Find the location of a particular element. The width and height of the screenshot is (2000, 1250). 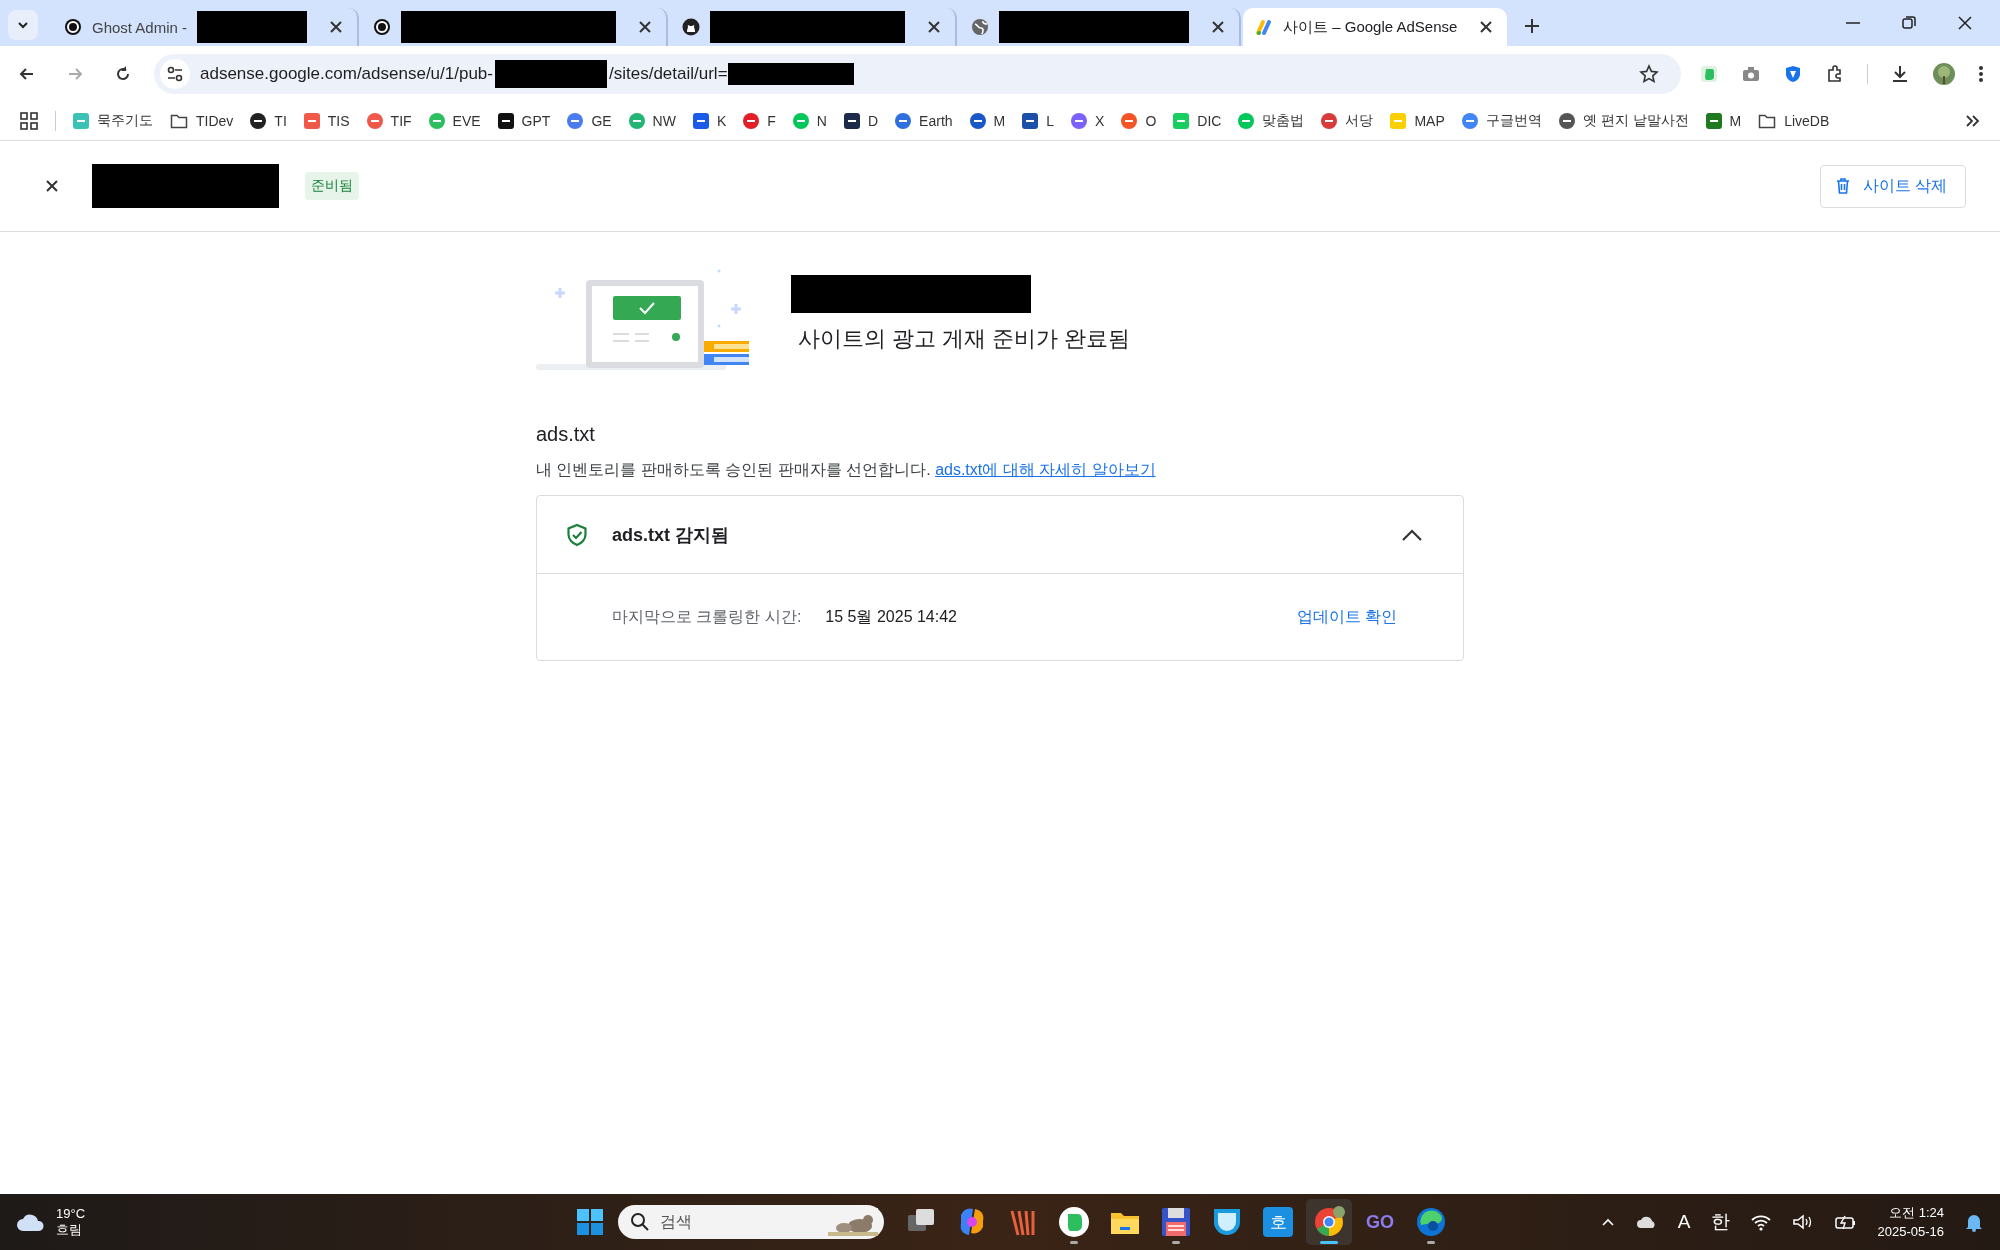

more-menu-icon is located at coordinates (1981, 74).